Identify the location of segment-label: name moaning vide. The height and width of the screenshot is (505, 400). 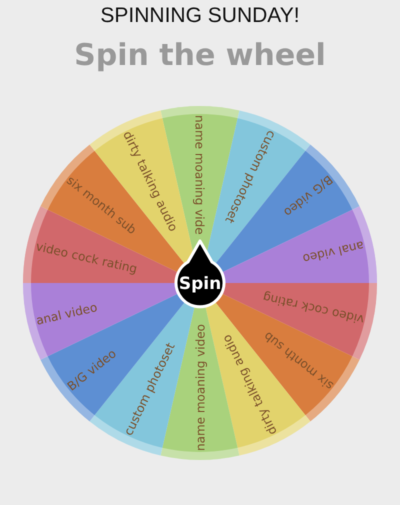
(199, 175).